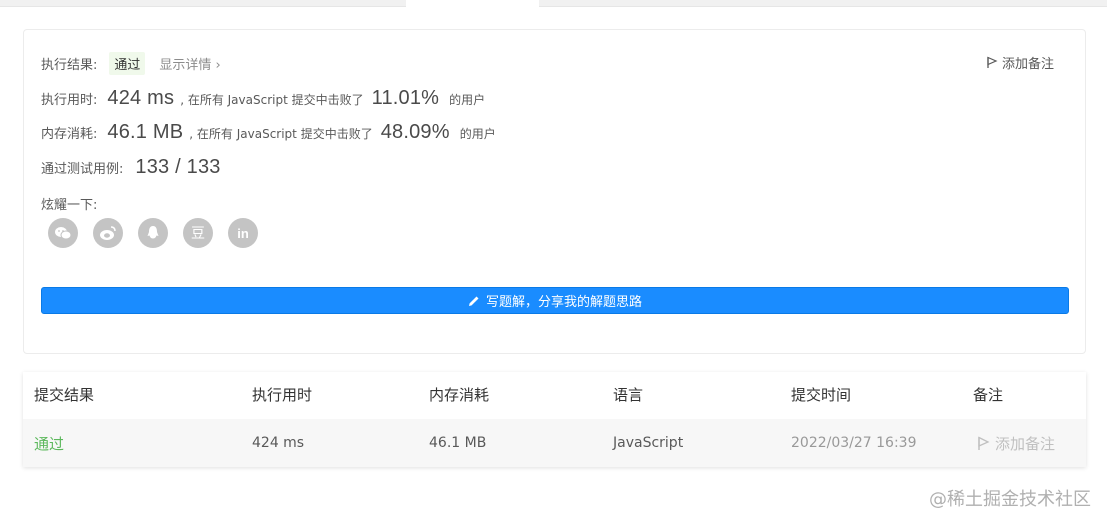 This screenshot has width=1107, height=524. What do you see at coordinates (472, 4) in the screenshot?
I see `tab-active` at bounding box center [472, 4].